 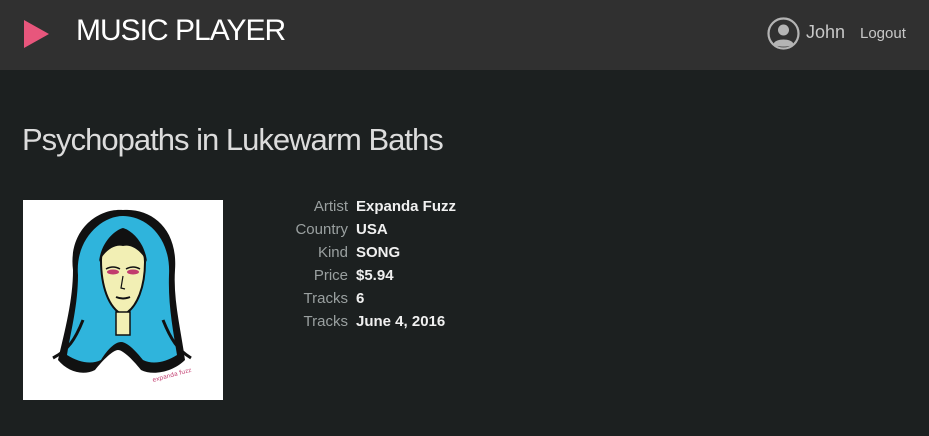 I want to click on play-icon, so click(x=36, y=34).